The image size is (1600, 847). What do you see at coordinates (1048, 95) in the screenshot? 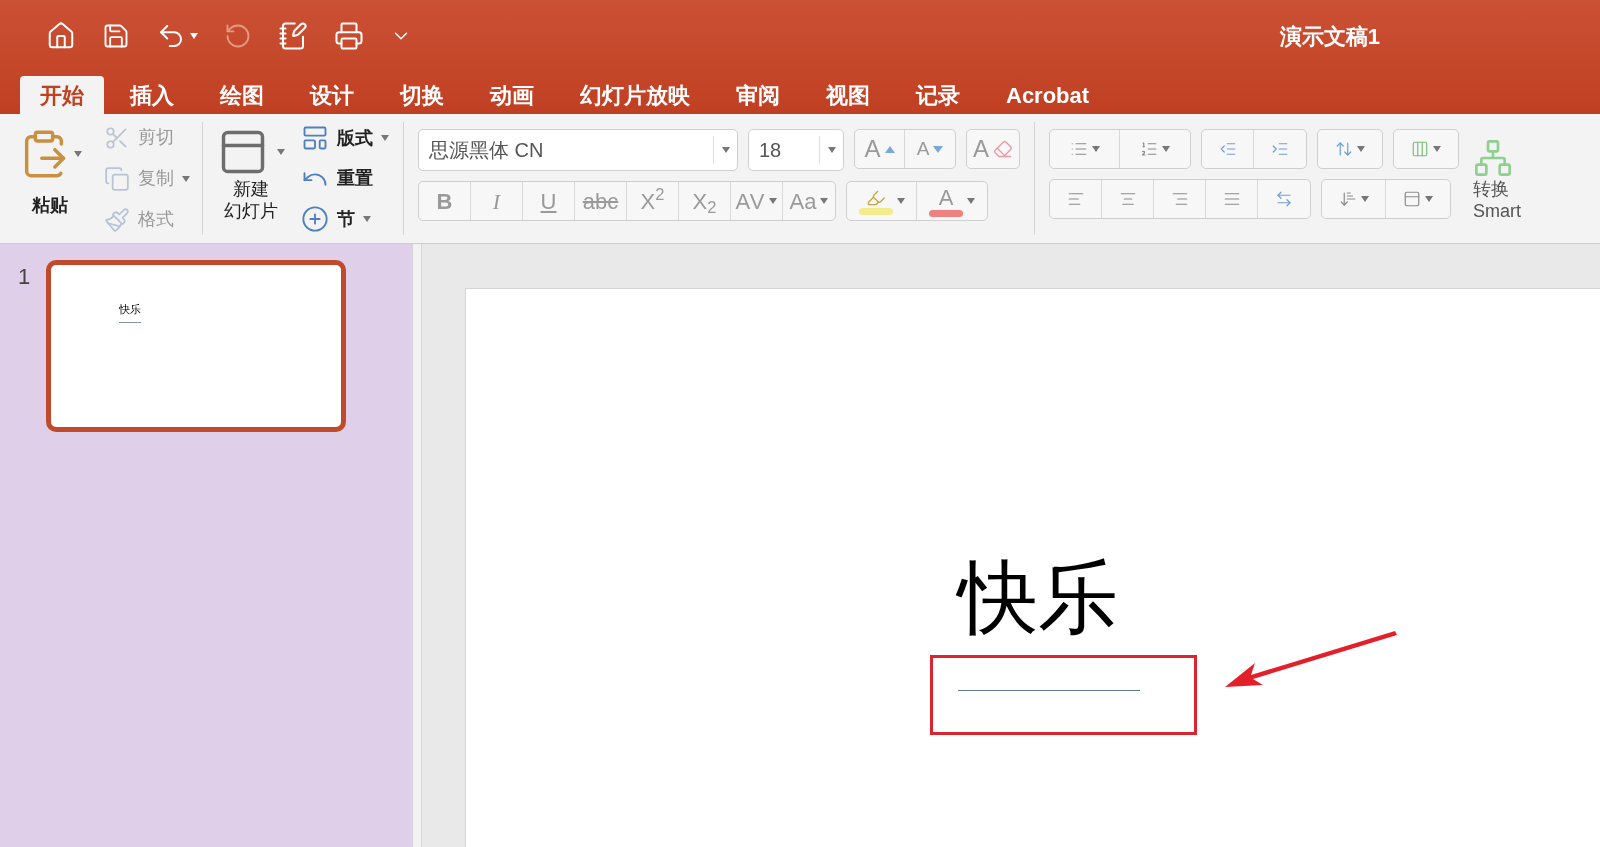
I see `ribbon-tab: Acrobat` at bounding box center [1048, 95].